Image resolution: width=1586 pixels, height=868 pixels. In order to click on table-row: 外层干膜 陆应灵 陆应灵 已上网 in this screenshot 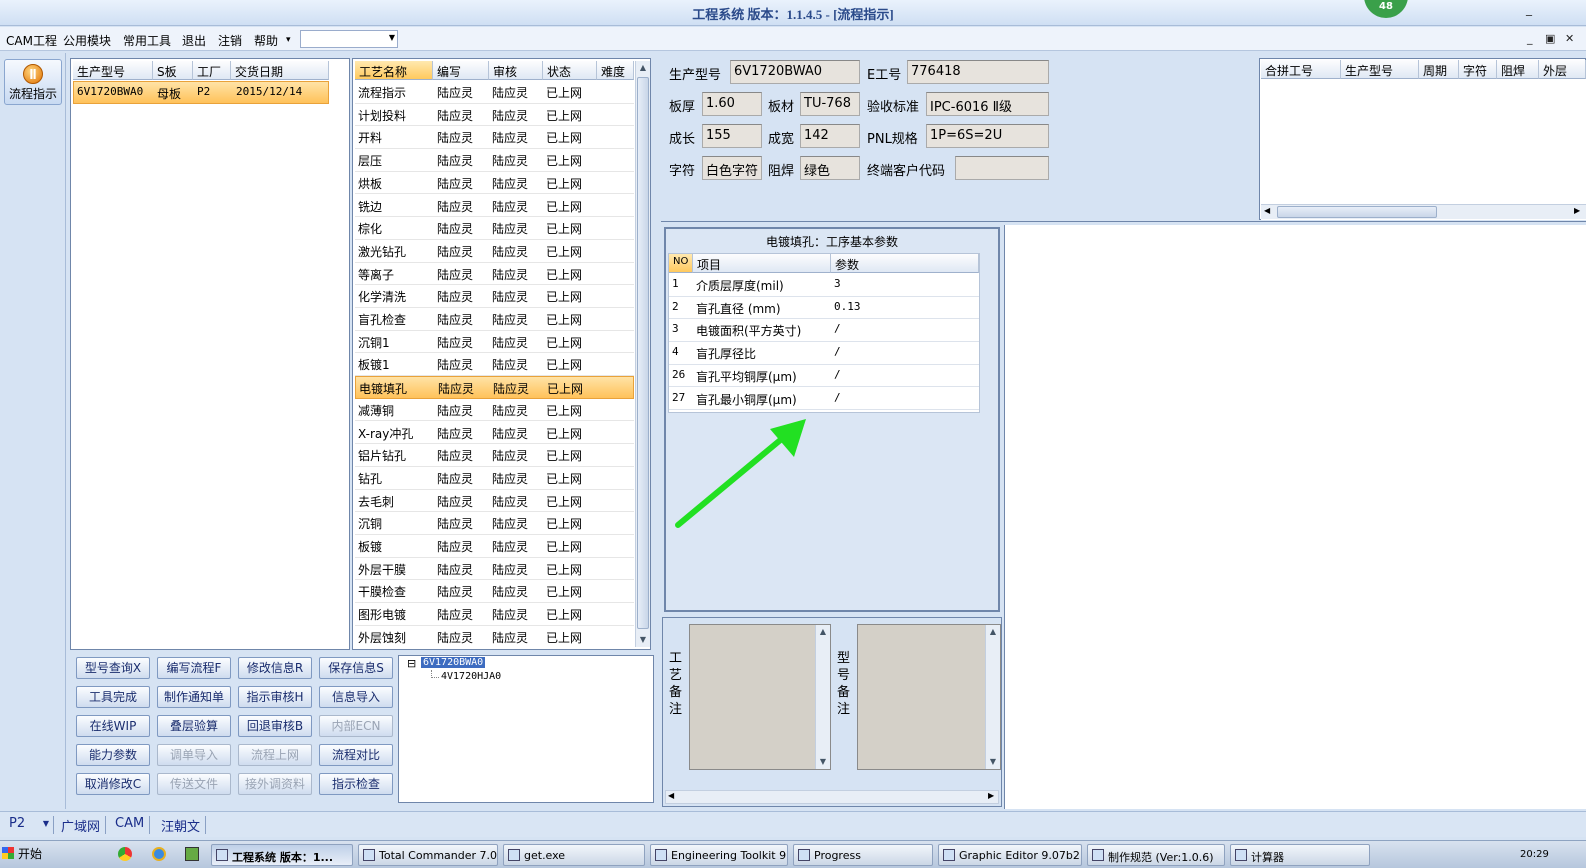, I will do `click(494, 569)`.